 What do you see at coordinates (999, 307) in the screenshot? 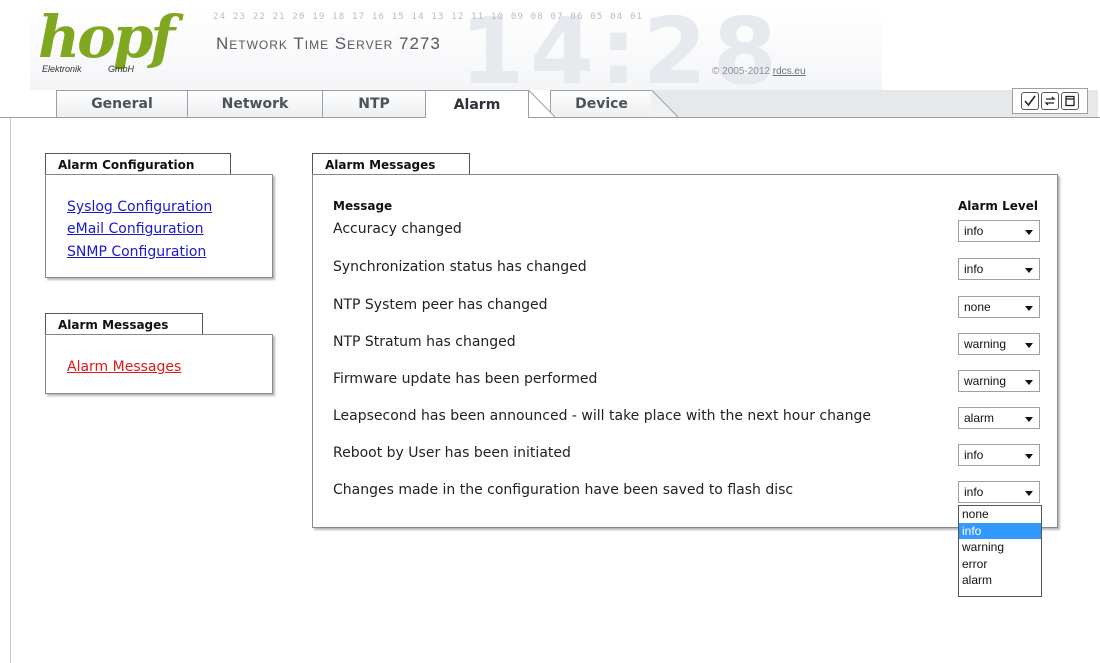
I see `alarm-level-select: none` at bounding box center [999, 307].